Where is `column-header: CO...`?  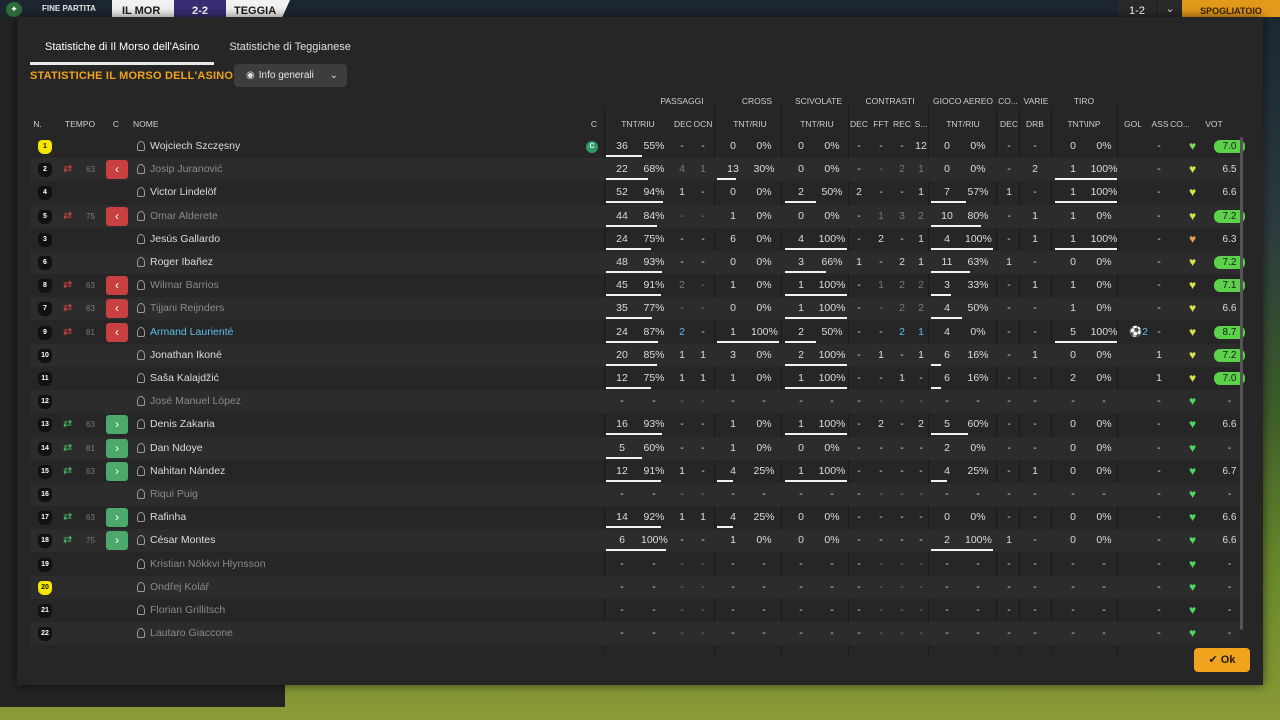 column-header: CO... is located at coordinates (1180, 124).